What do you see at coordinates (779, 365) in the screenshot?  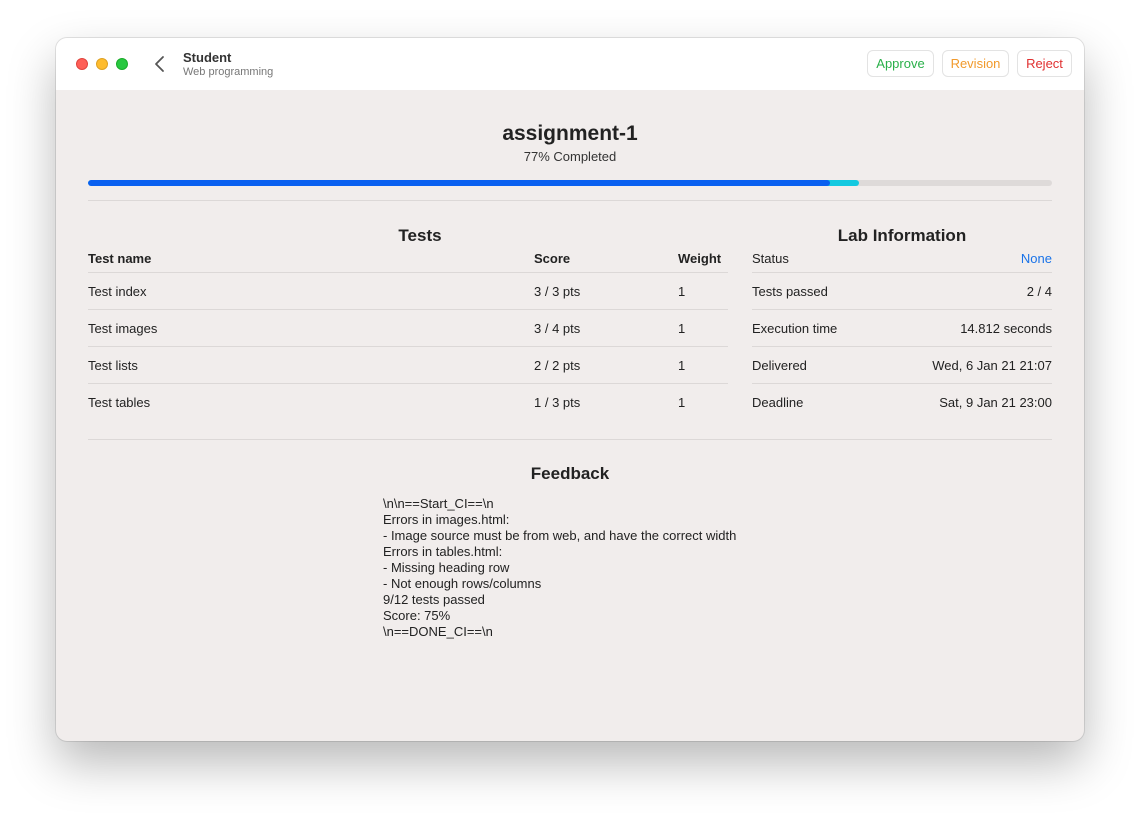 I see `lab-info-label: Delivered` at bounding box center [779, 365].